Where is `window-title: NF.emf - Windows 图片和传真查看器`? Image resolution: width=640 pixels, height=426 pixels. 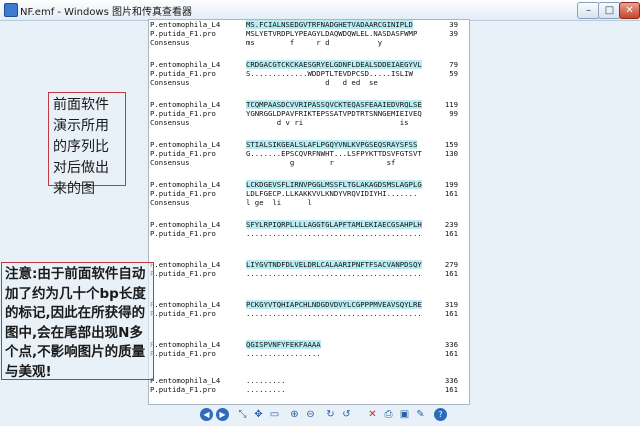
window-title: NF.emf - Windows 图片和传真查看器 is located at coordinates (106, 12).